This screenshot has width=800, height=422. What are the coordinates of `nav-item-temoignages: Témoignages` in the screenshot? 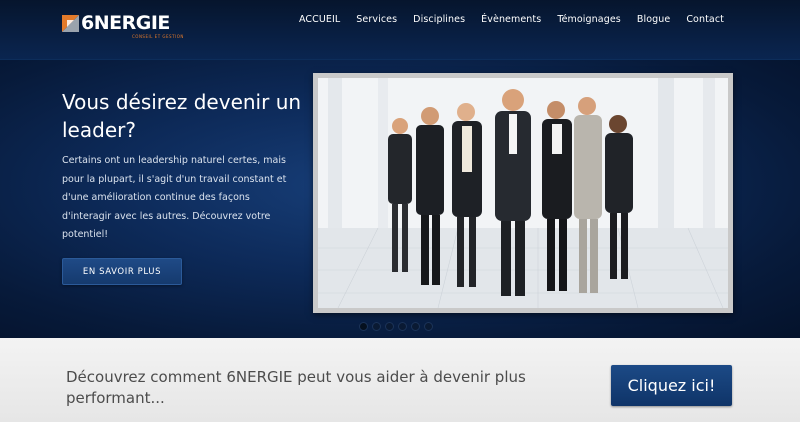 It's located at (589, 19).